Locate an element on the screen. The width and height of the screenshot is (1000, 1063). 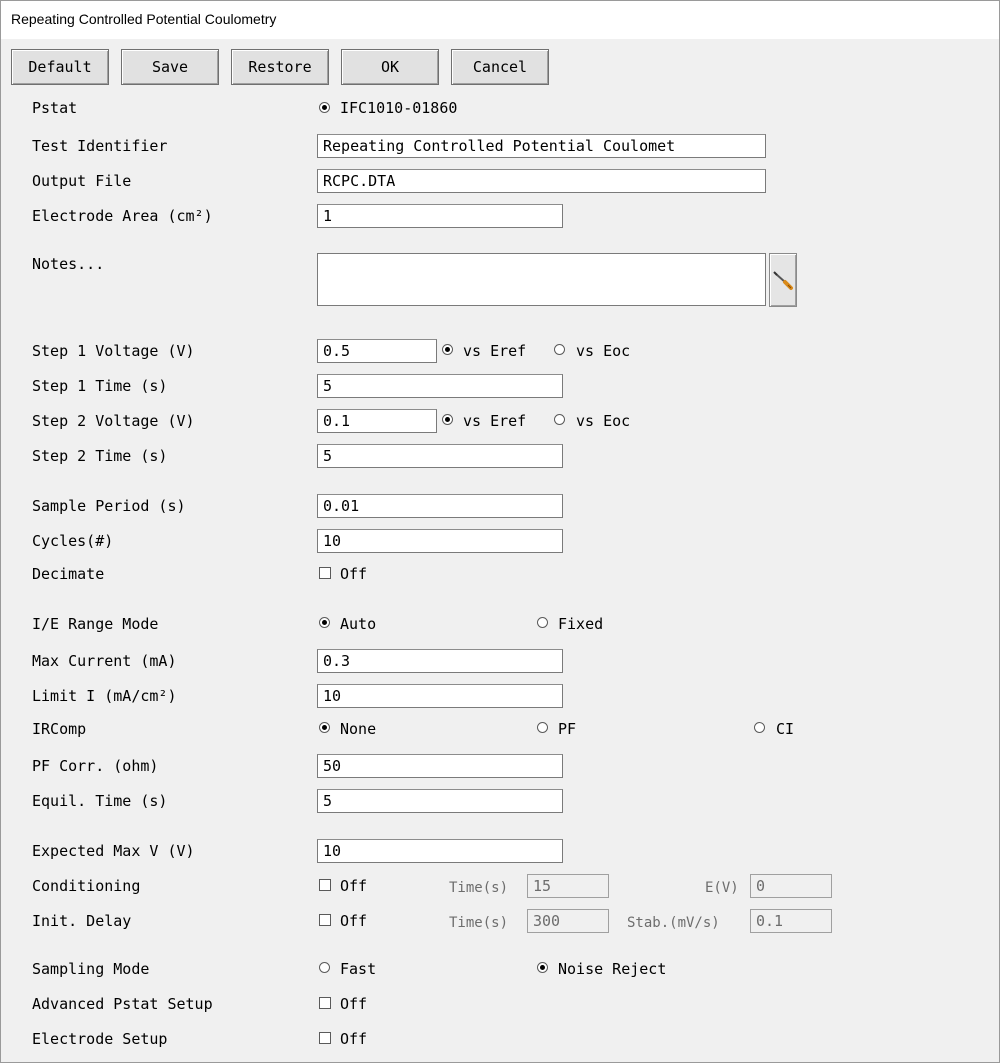
ie-range-mode-label: I/E Range Mode is located at coordinates (95, 624).